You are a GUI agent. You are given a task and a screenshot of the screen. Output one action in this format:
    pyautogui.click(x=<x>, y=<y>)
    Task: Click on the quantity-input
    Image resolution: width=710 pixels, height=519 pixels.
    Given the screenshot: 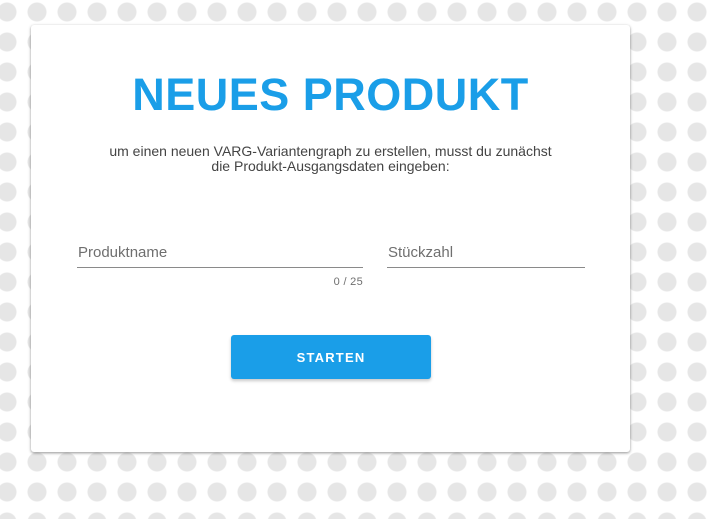 What is the action you would take?
    pyautogui.click(x=486, y=253)
    